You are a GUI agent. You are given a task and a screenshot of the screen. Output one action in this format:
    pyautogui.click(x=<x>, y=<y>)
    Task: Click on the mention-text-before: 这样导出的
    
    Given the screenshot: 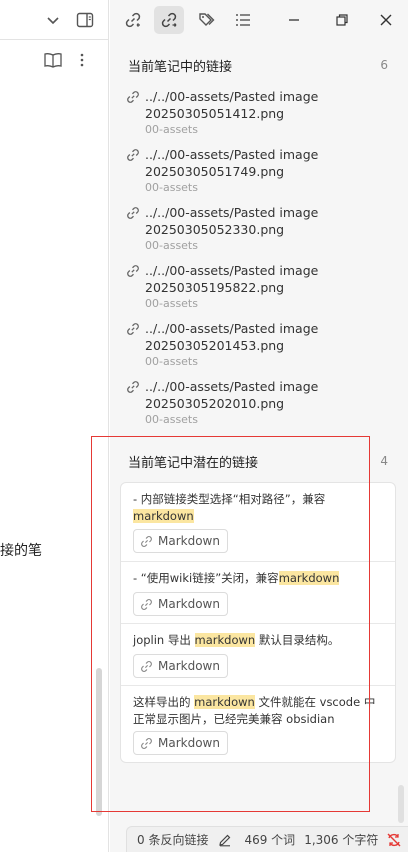 What is the action you would take?
    pyautogui.click(x=164, y=702)
    